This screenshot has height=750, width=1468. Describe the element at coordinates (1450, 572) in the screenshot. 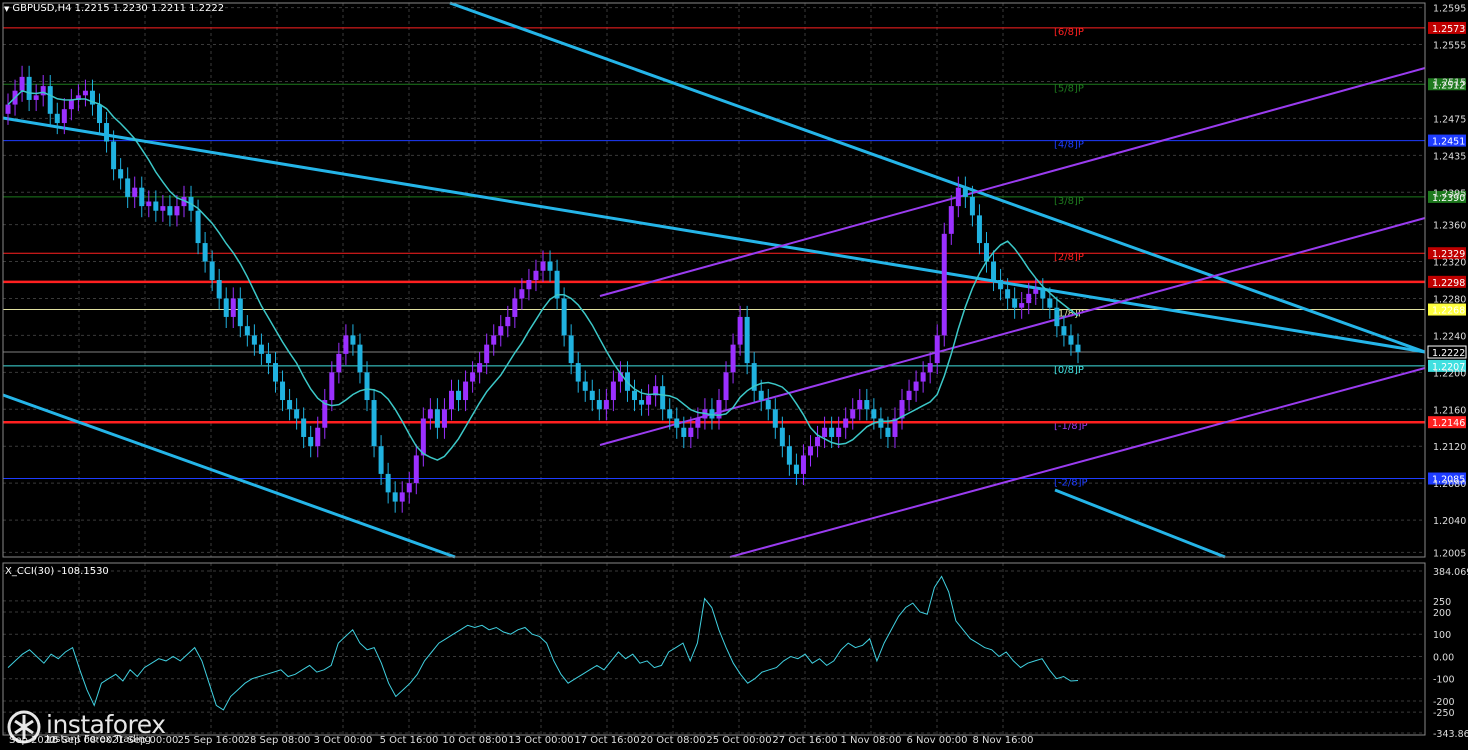

I see `cci-tick-label: 384.0699` at that location.